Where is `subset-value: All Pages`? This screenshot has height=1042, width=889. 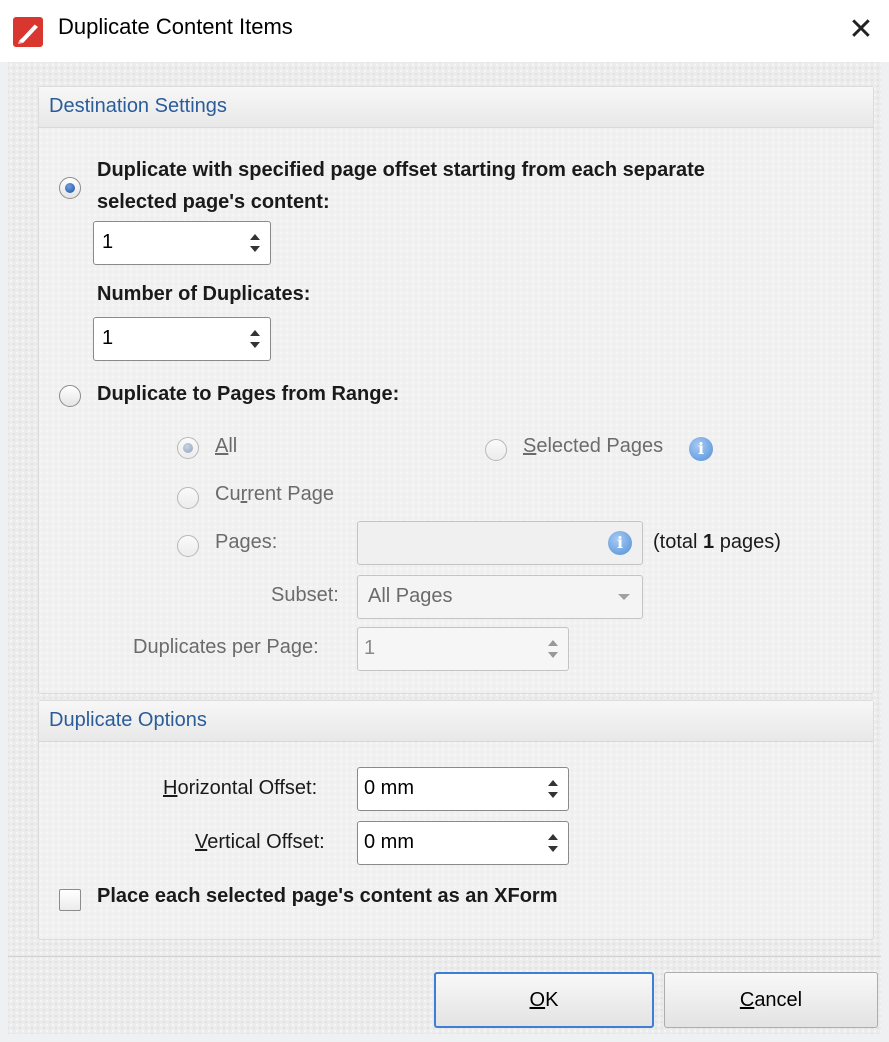
subset-value: All Pages is located at coordinates (410, 596).